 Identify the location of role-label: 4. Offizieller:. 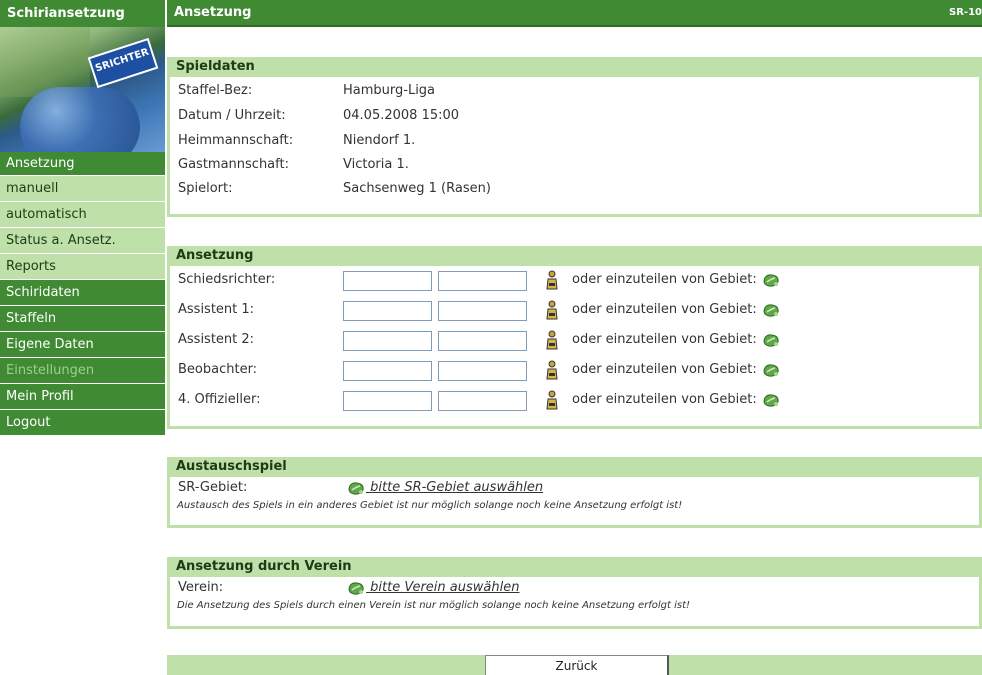
(219, 399).